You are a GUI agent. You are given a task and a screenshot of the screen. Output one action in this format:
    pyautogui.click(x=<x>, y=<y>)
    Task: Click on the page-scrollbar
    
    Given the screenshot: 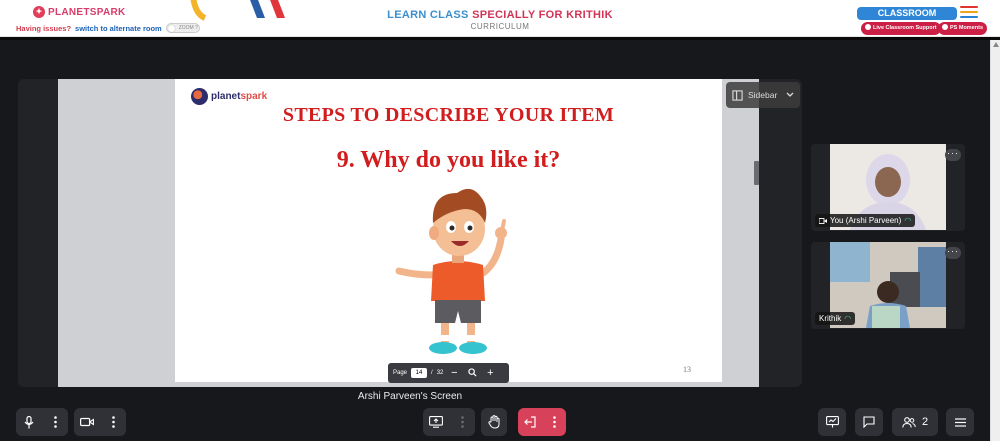 What is the action you would take?
    pyautogui.click(x=995, y=240)
    